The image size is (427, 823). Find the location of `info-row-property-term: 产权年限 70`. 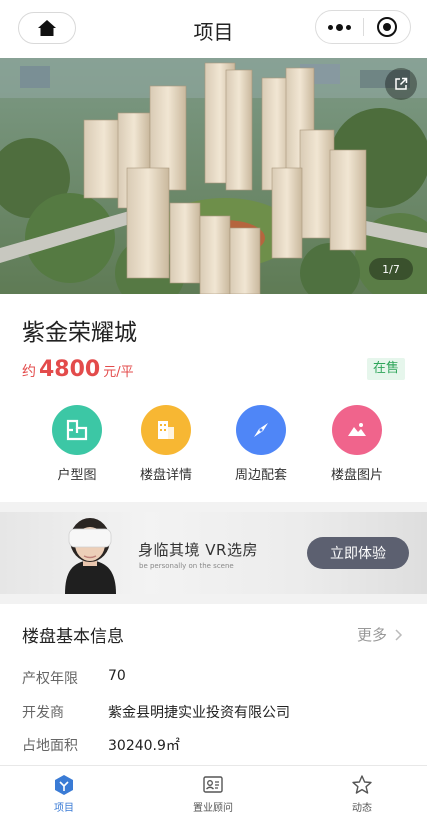

info-row-property-term: 产权年限 70 is located at coordinates (74, 678).